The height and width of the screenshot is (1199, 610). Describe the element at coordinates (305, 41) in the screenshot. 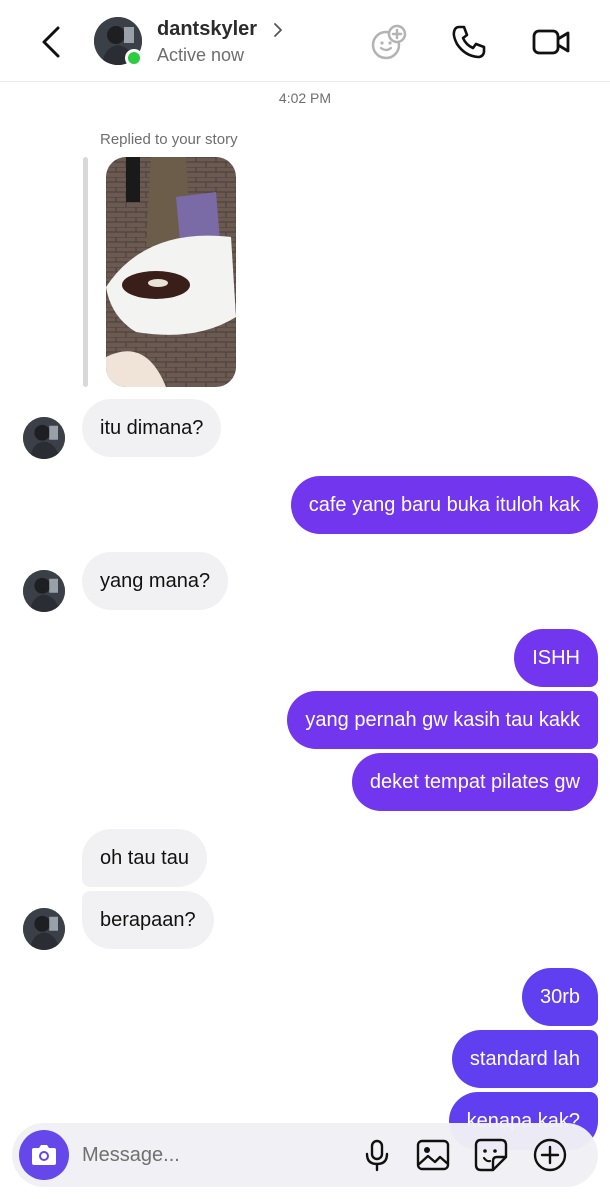

I see `chat-header: dantskyler Active now` at that location.